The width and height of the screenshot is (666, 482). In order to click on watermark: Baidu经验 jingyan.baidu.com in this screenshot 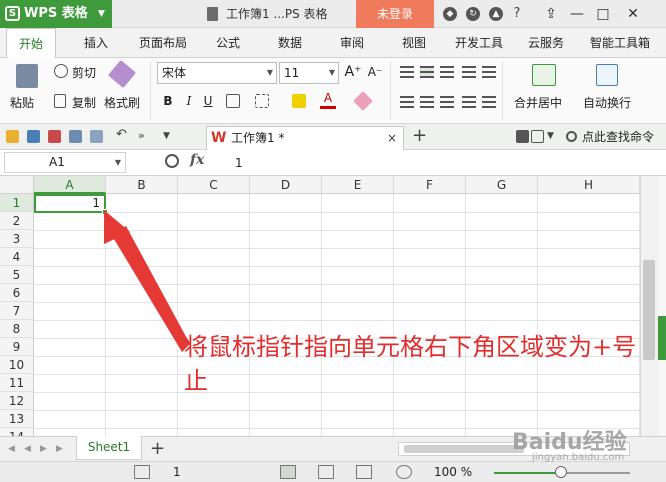, I will do `click(587, 446)`.